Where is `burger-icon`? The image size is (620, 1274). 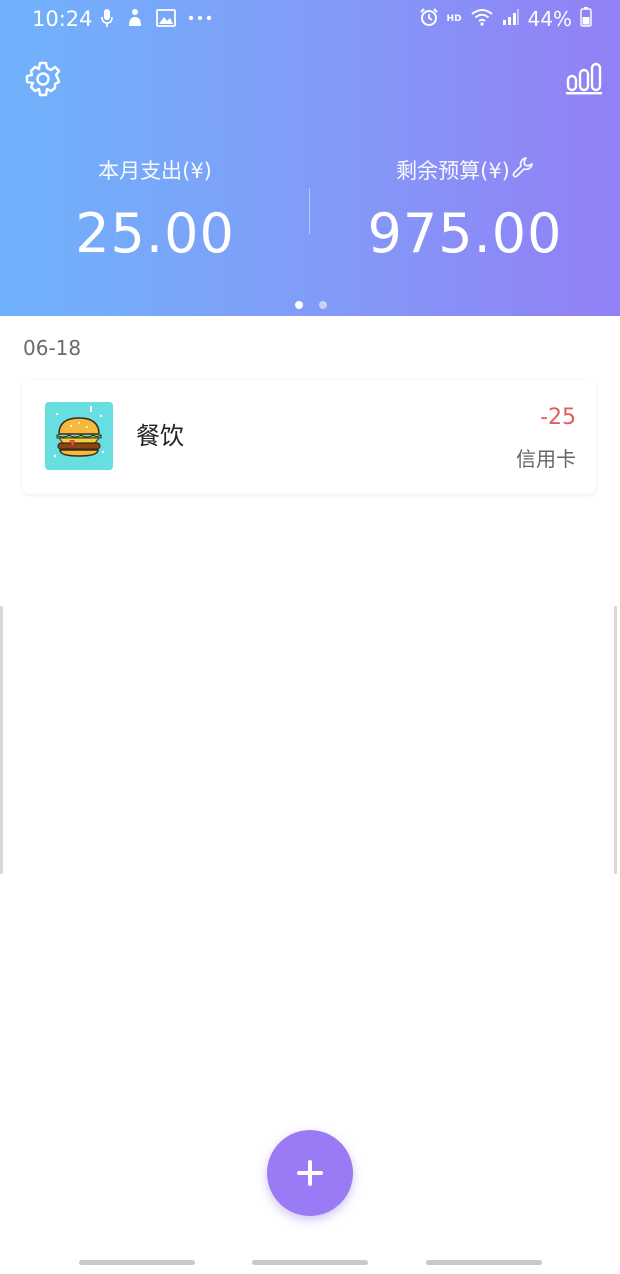
burger-icon is located at coordinates (79, 436).